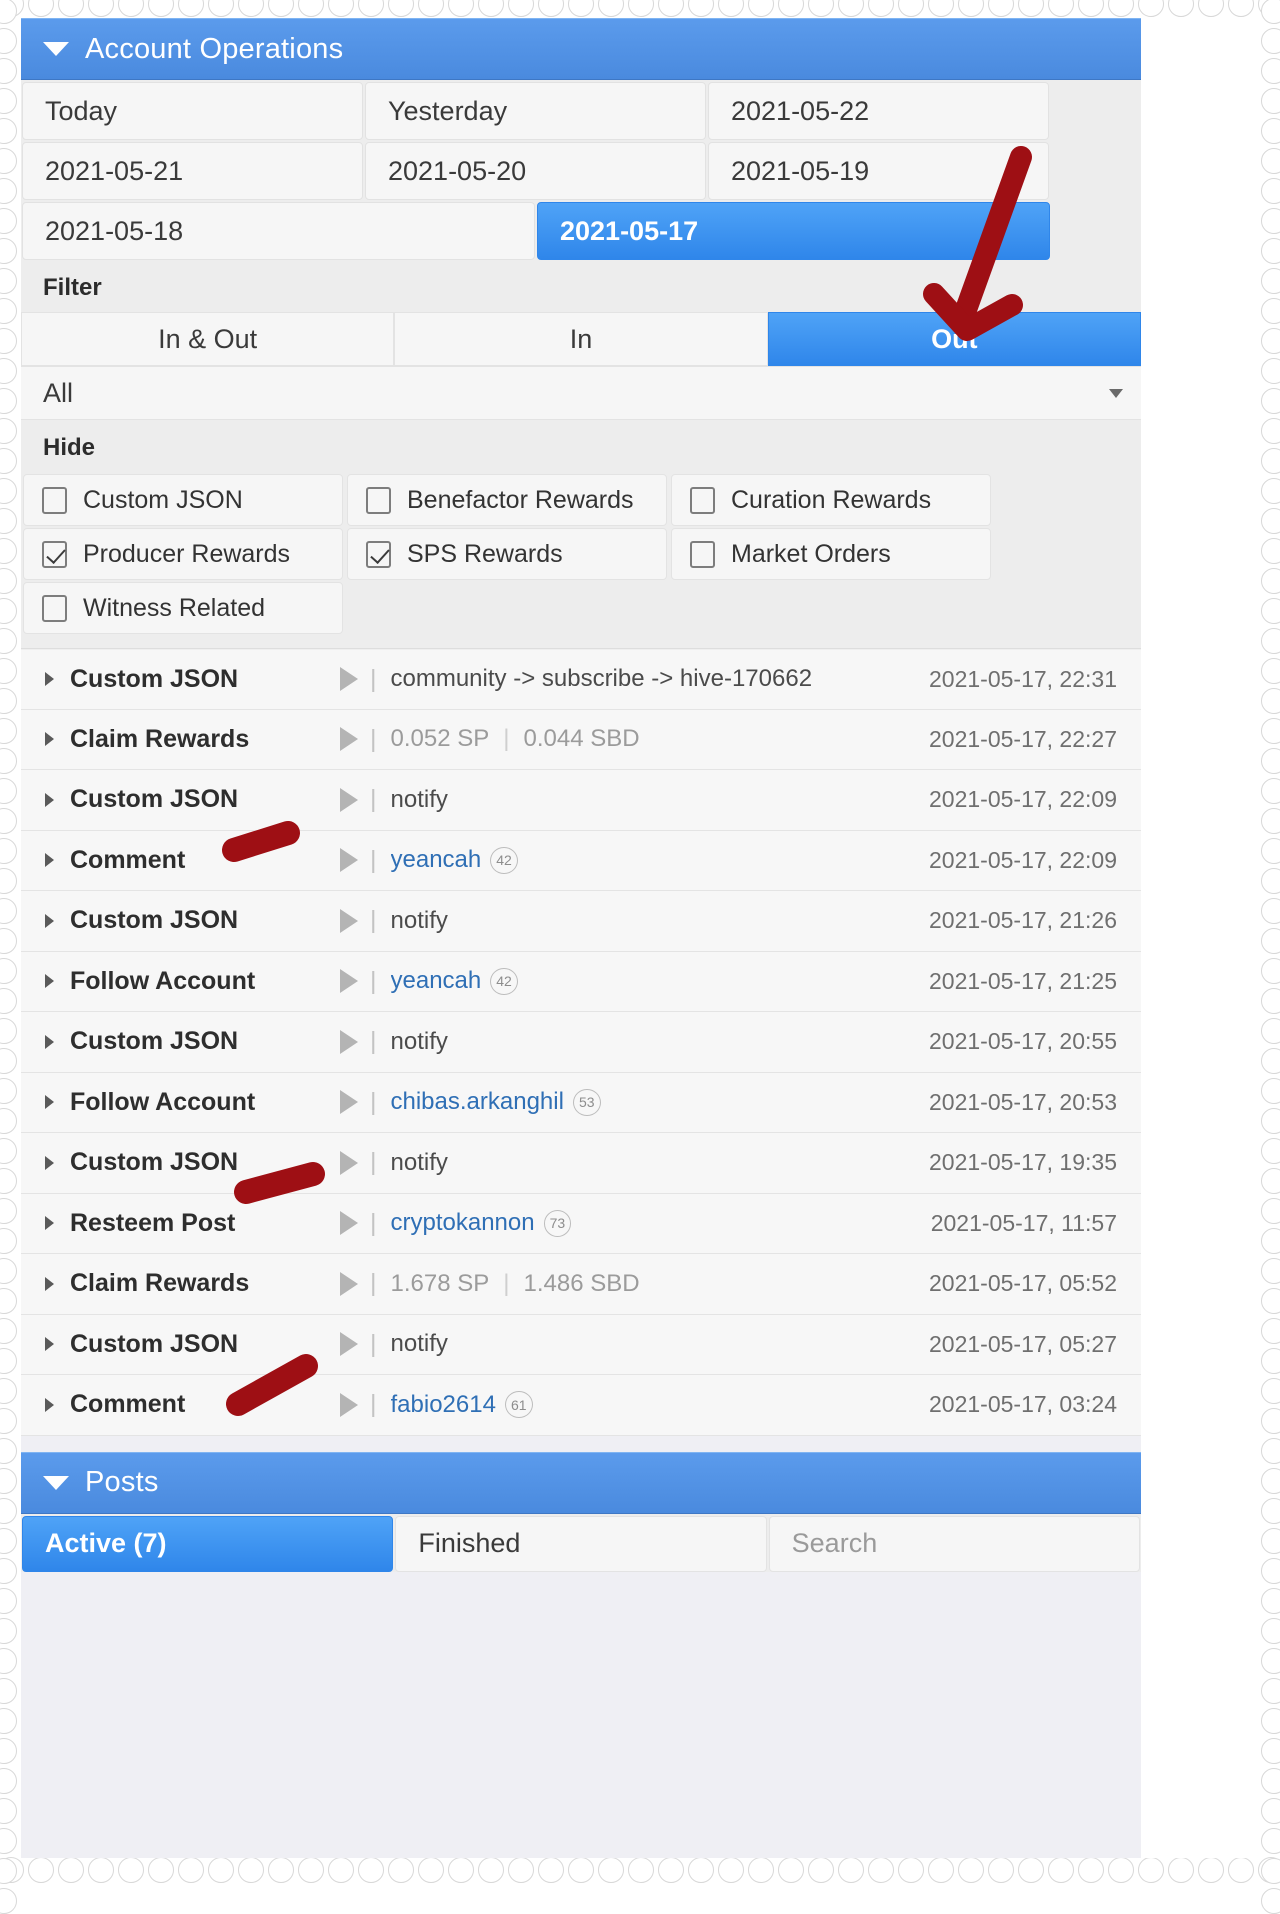 The height and width of the screenshot is (1914, 1280). Describe the element at coordinates (154, 678) in the screenshot. I see `operation-type-label: Custom JSON` at that location.